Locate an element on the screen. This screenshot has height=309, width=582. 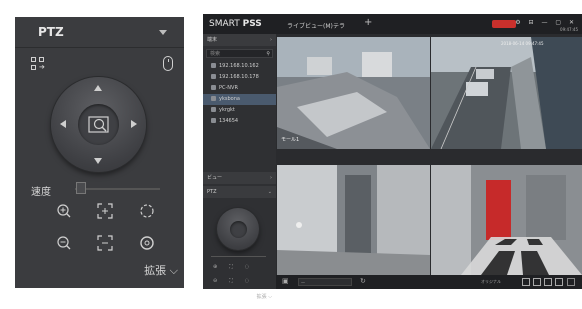
device-label: ykrgkt is located at coordinates (227, 110).